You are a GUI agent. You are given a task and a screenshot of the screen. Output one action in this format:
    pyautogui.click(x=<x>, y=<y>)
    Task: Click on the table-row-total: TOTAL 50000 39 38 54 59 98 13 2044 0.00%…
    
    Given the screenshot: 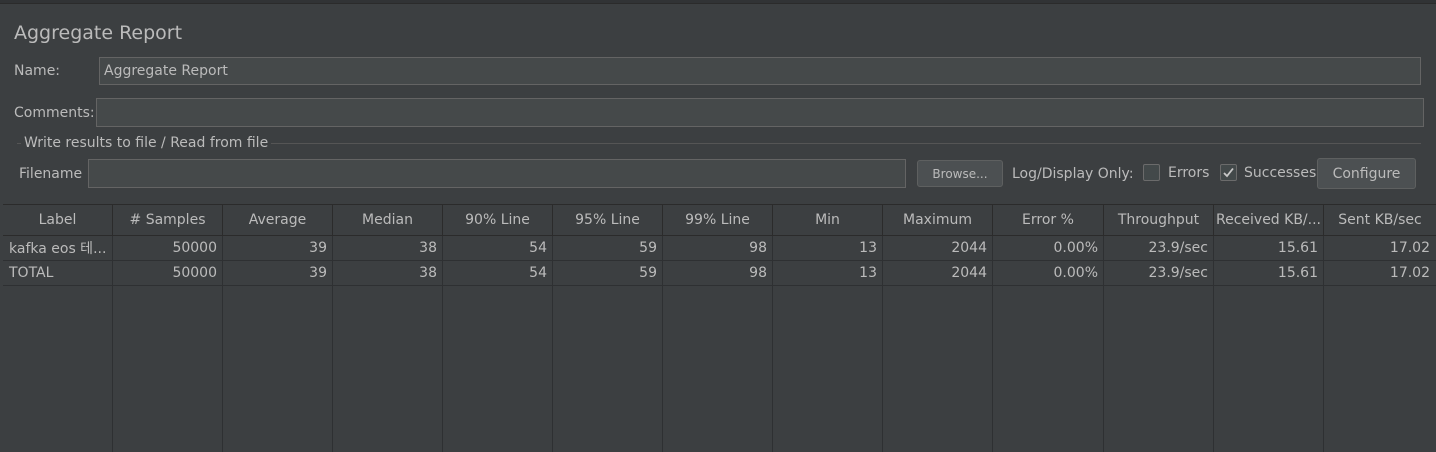 What is the action you would take?
    pyautogui.click(x=719, y=273)
    